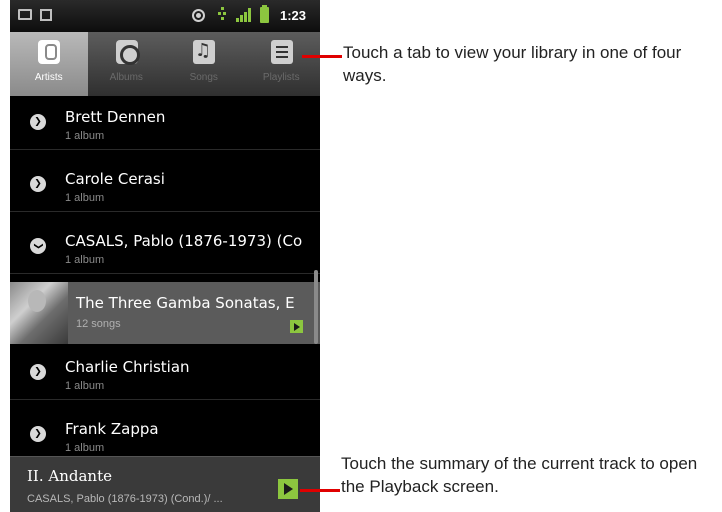 The width and height of the screenshot is (722, 512). I want to click on list-item: ❯ CASALS, Pablo (1876-1973) (Co 1 album, so click(165, 247).